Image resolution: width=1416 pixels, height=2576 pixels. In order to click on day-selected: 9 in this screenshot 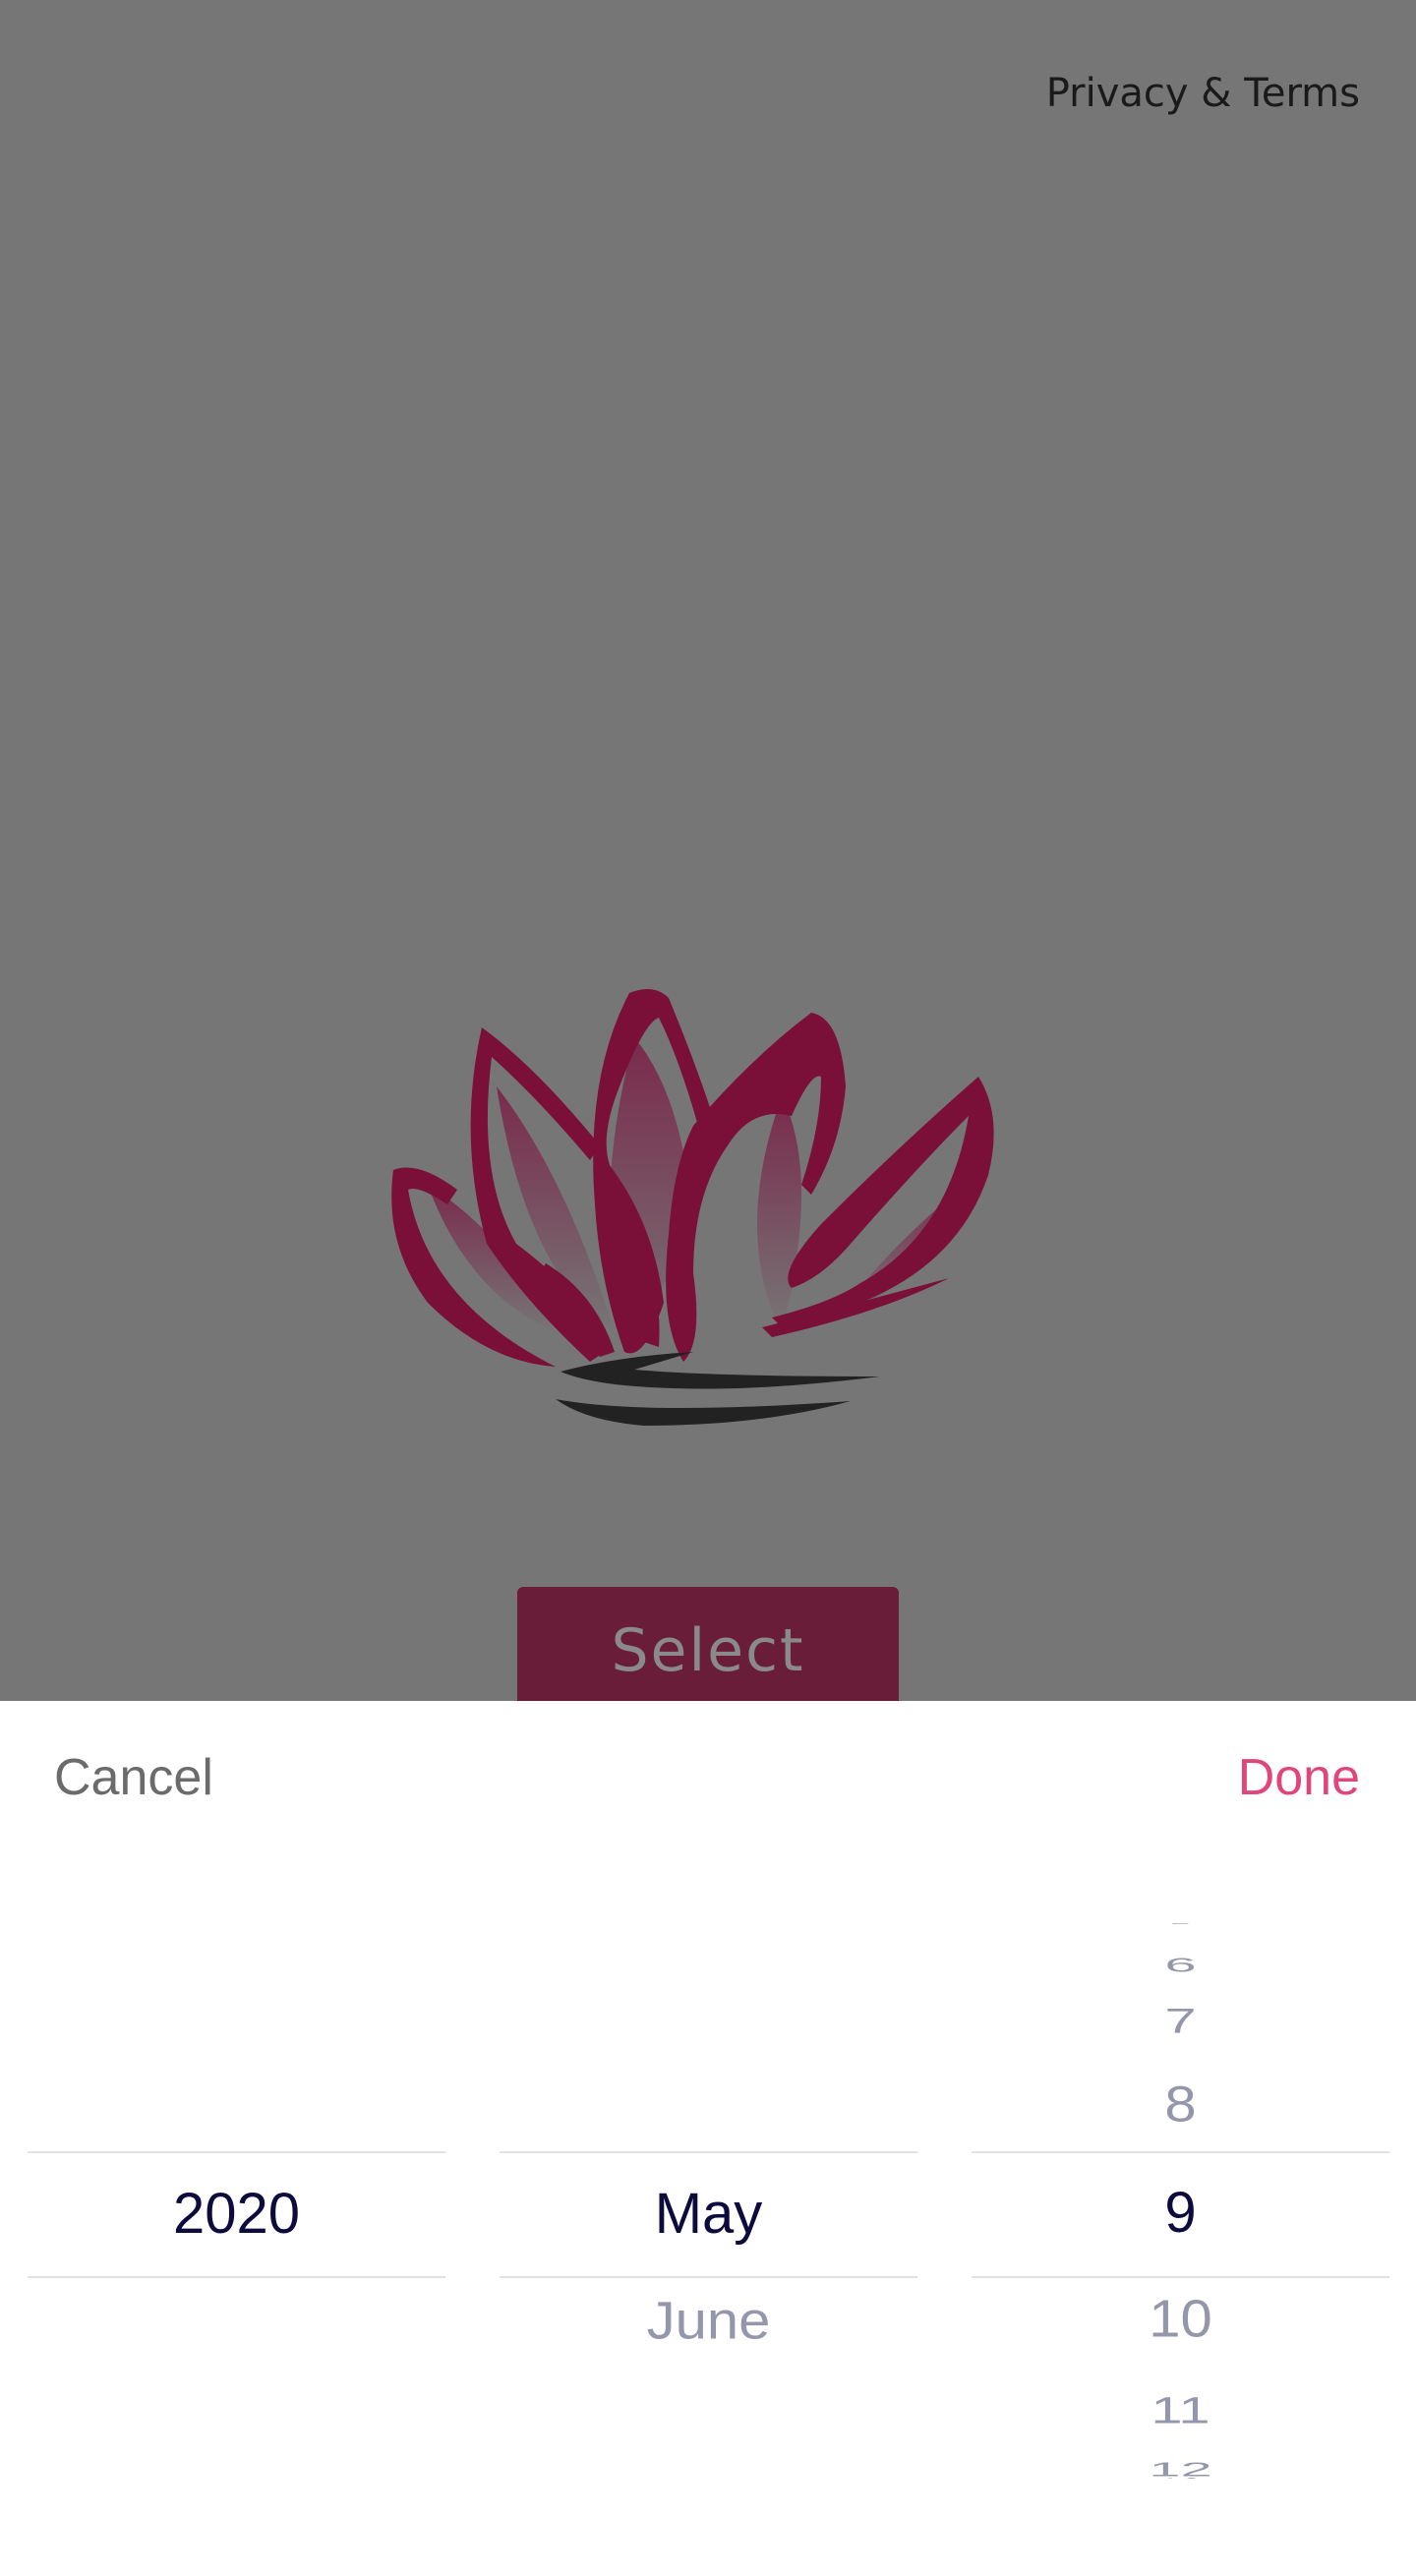, I will do `click(1180, 2213)`.